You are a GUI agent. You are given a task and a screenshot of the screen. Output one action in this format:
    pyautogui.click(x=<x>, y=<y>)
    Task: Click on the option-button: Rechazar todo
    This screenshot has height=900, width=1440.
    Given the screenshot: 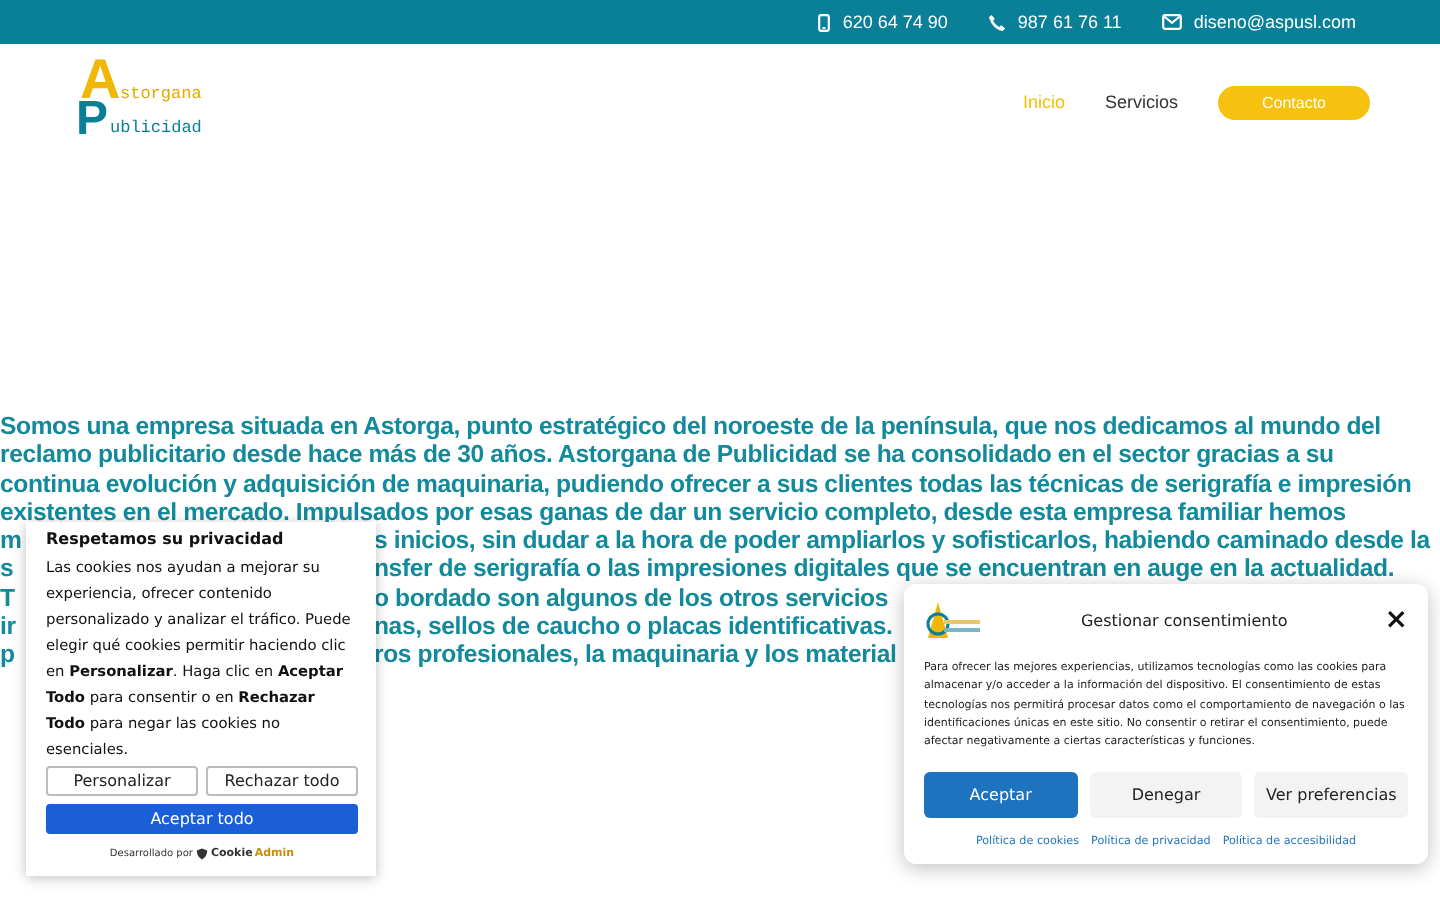 What is the action you would take?
    pyautogui.click(x=282, y=781)
    